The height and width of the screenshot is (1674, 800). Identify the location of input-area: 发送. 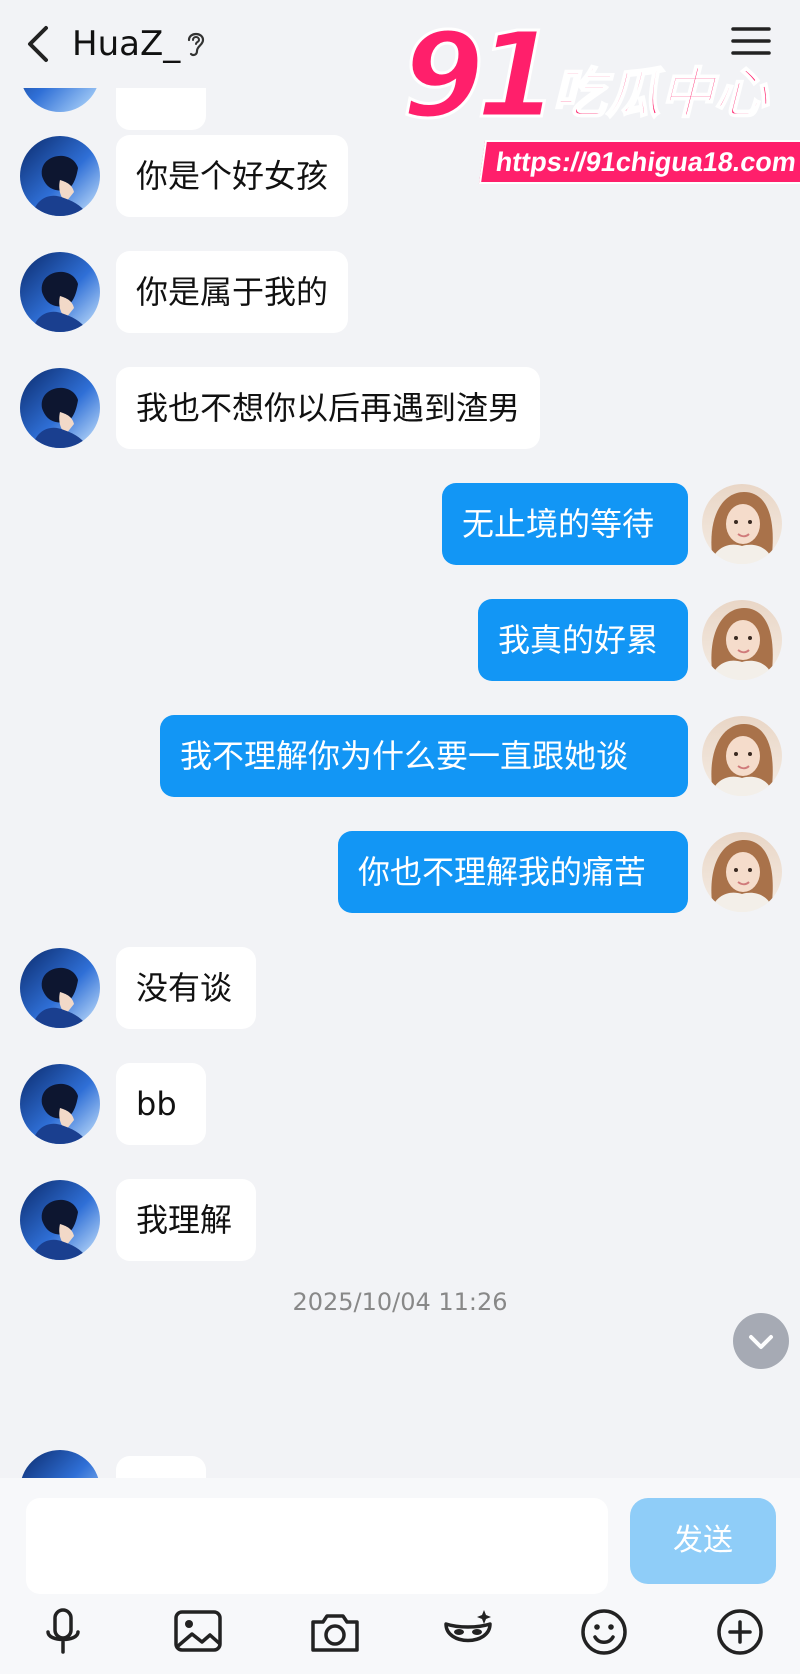
(400, 1576).